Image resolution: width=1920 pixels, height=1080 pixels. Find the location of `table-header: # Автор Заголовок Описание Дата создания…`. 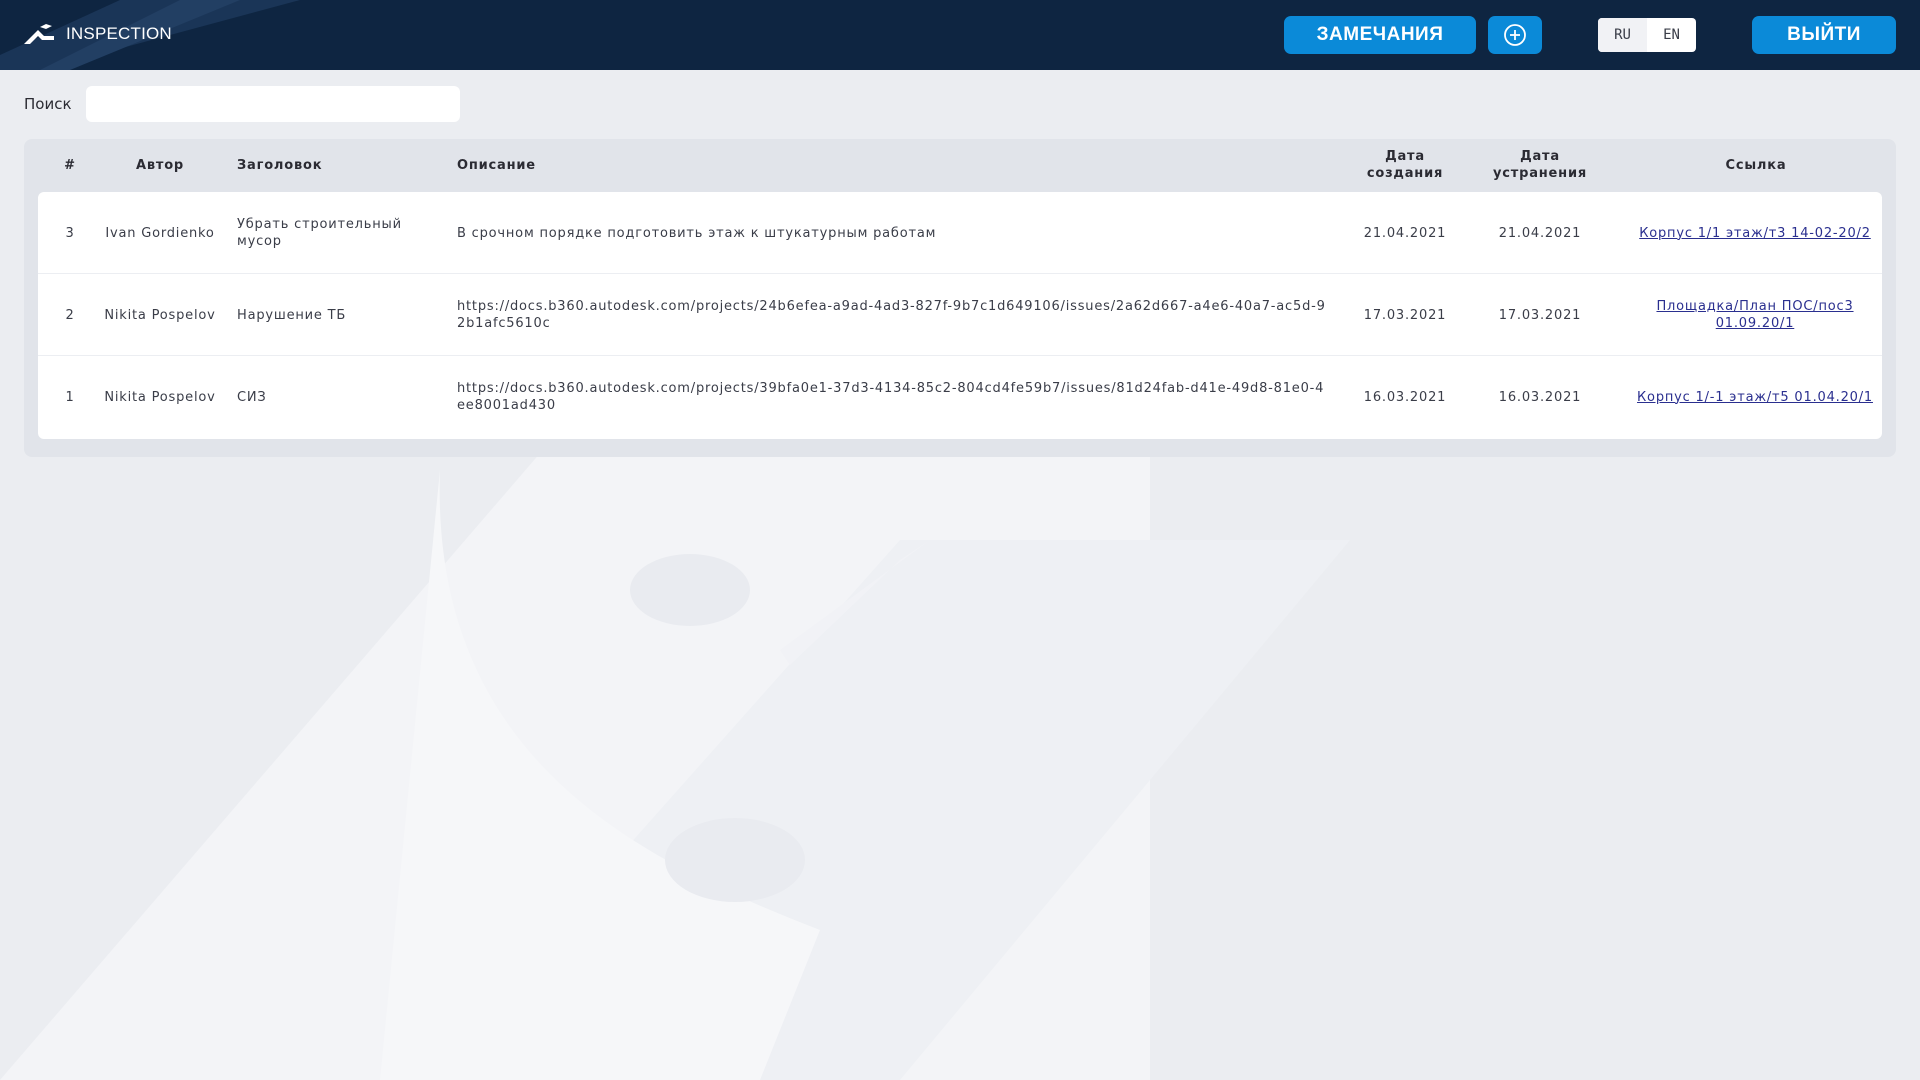

table-header: # Автор Заголовок Описание Дата создания… is located at coordinates (960, 165).